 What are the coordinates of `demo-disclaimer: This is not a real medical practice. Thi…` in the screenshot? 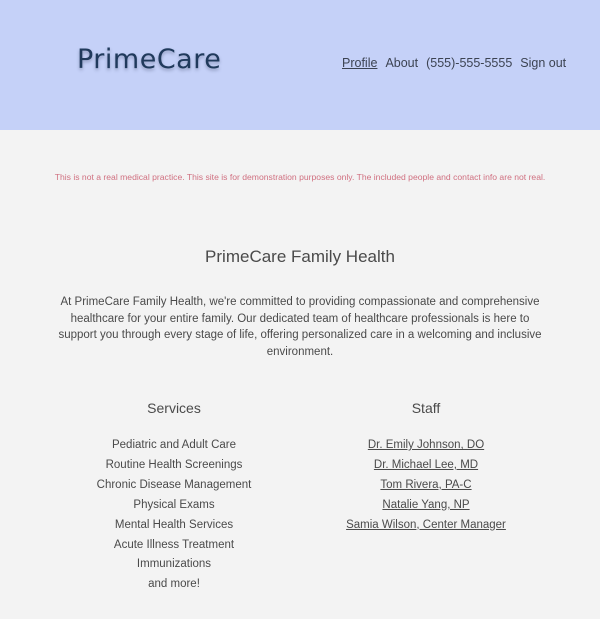 It's located at (300, 177).